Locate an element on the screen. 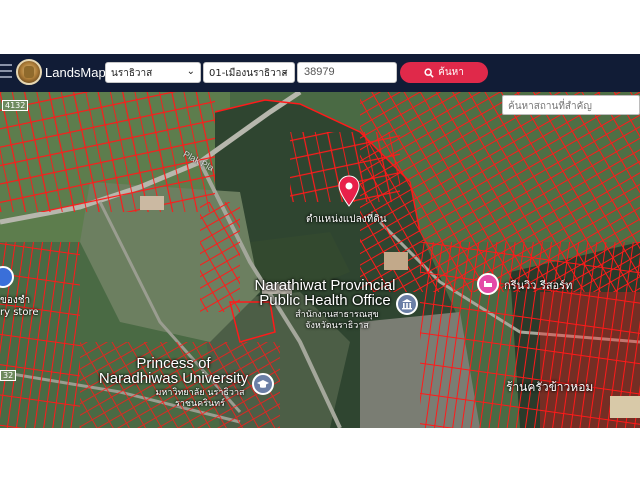 This screenshot has height=480, width=640. province-select-value: นราธิวาส is located at coordinates (132, 73).